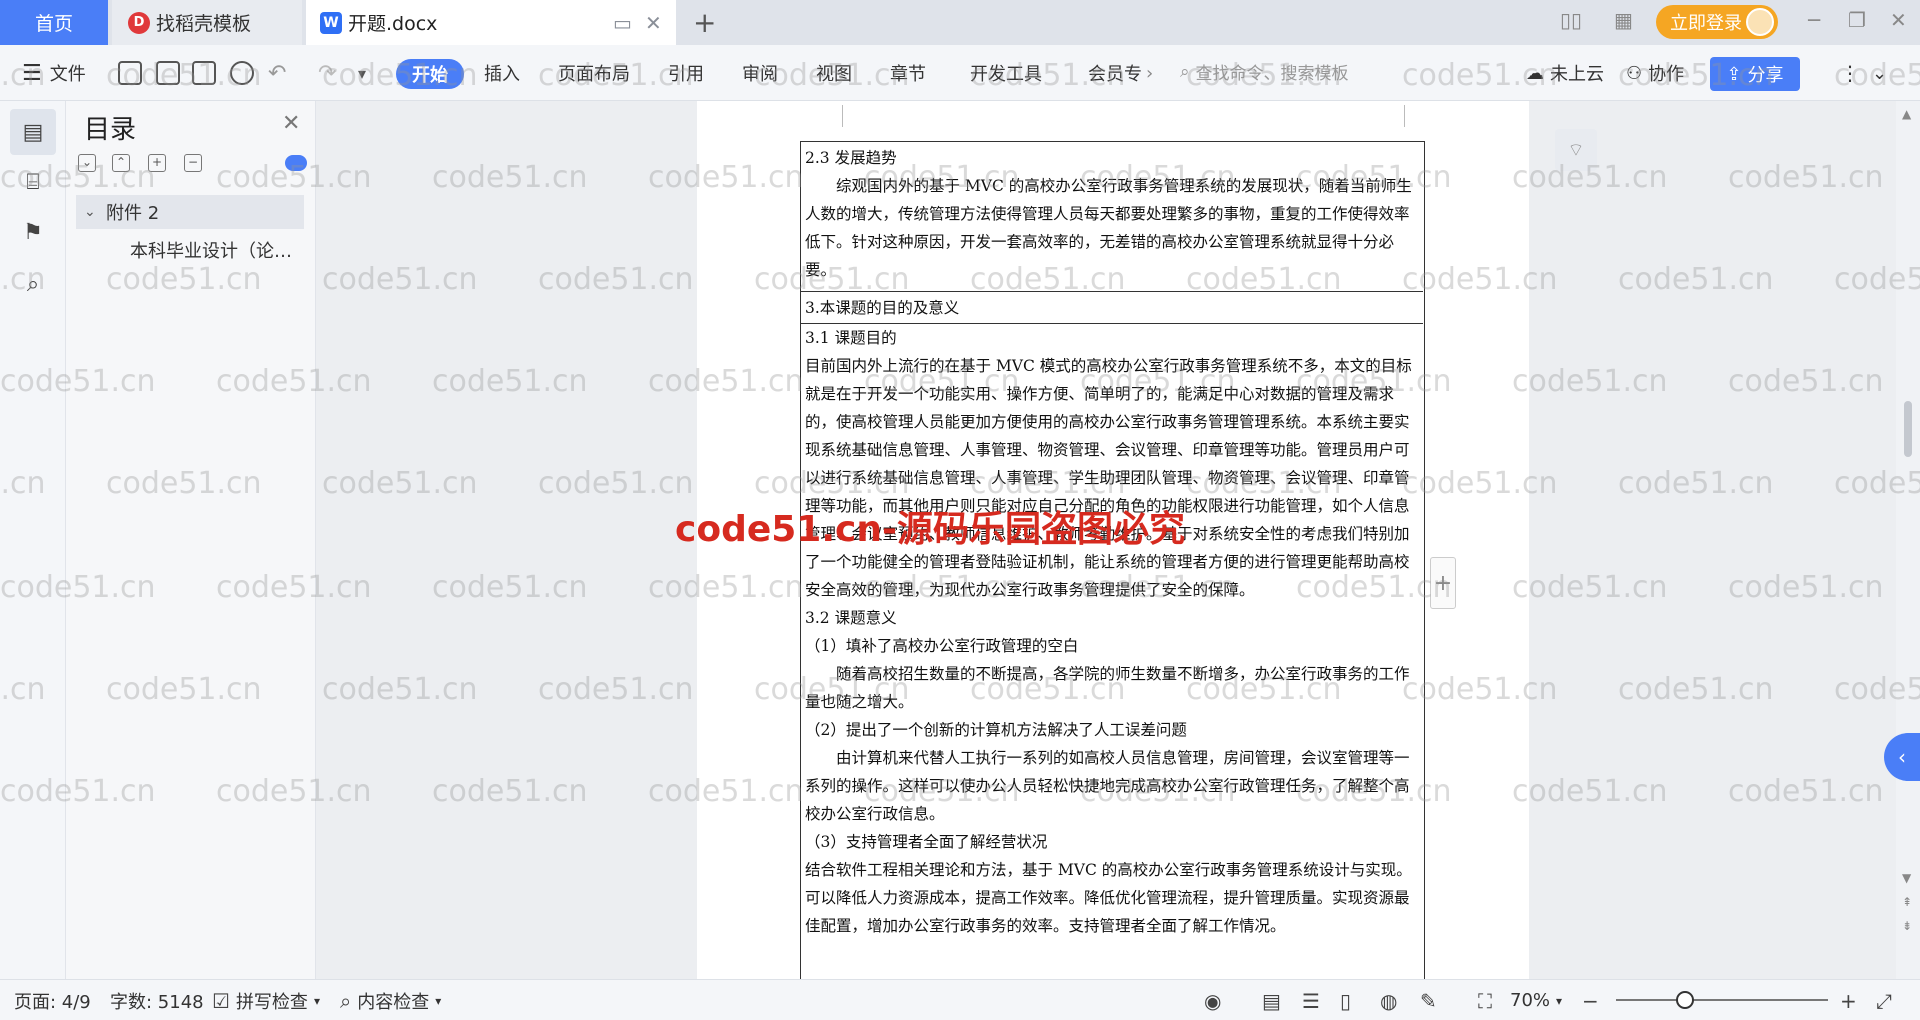  Describe the element at coordinates (1120, 73) in the screenshot. I see `tab-member: 会员专 ›` at that location.